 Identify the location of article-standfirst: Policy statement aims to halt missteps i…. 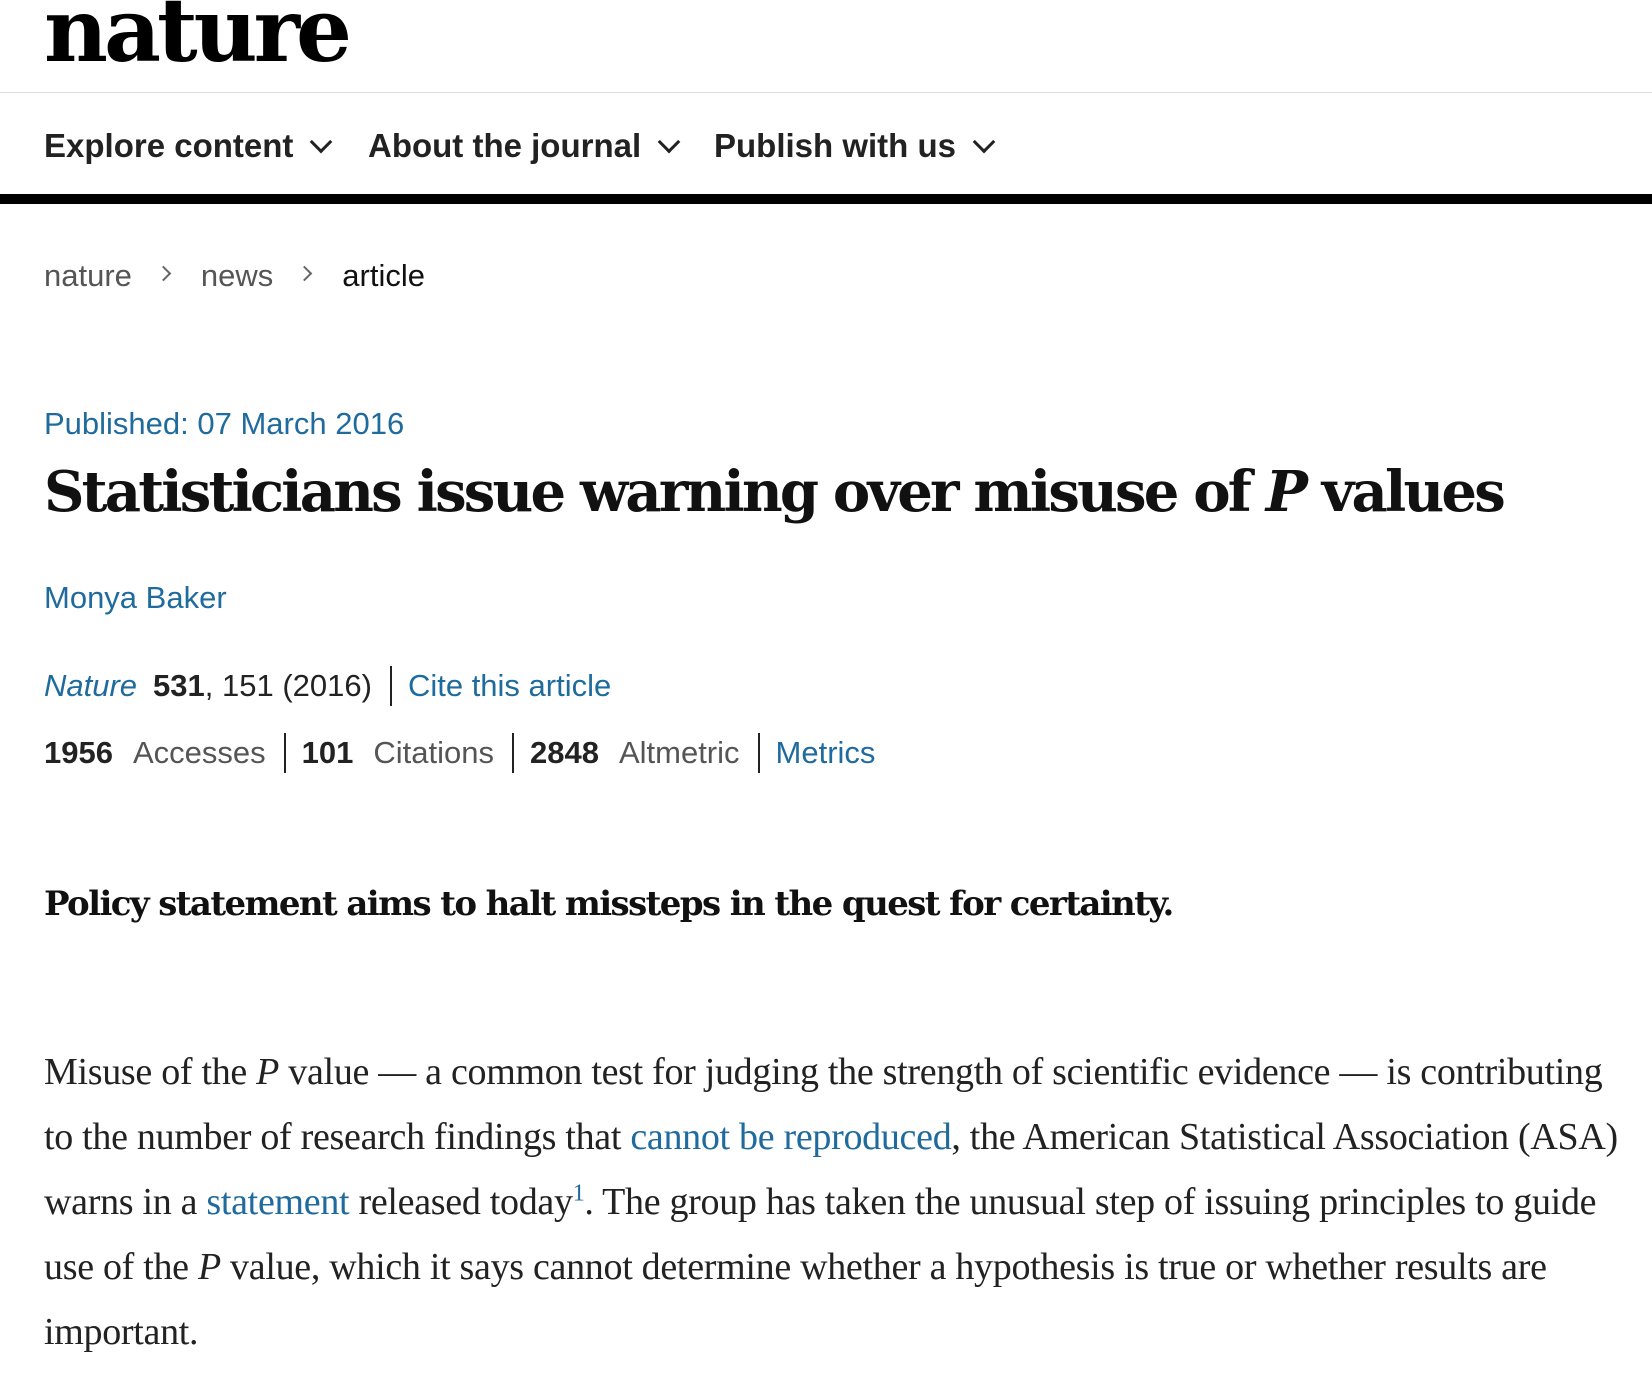
(609, 904).